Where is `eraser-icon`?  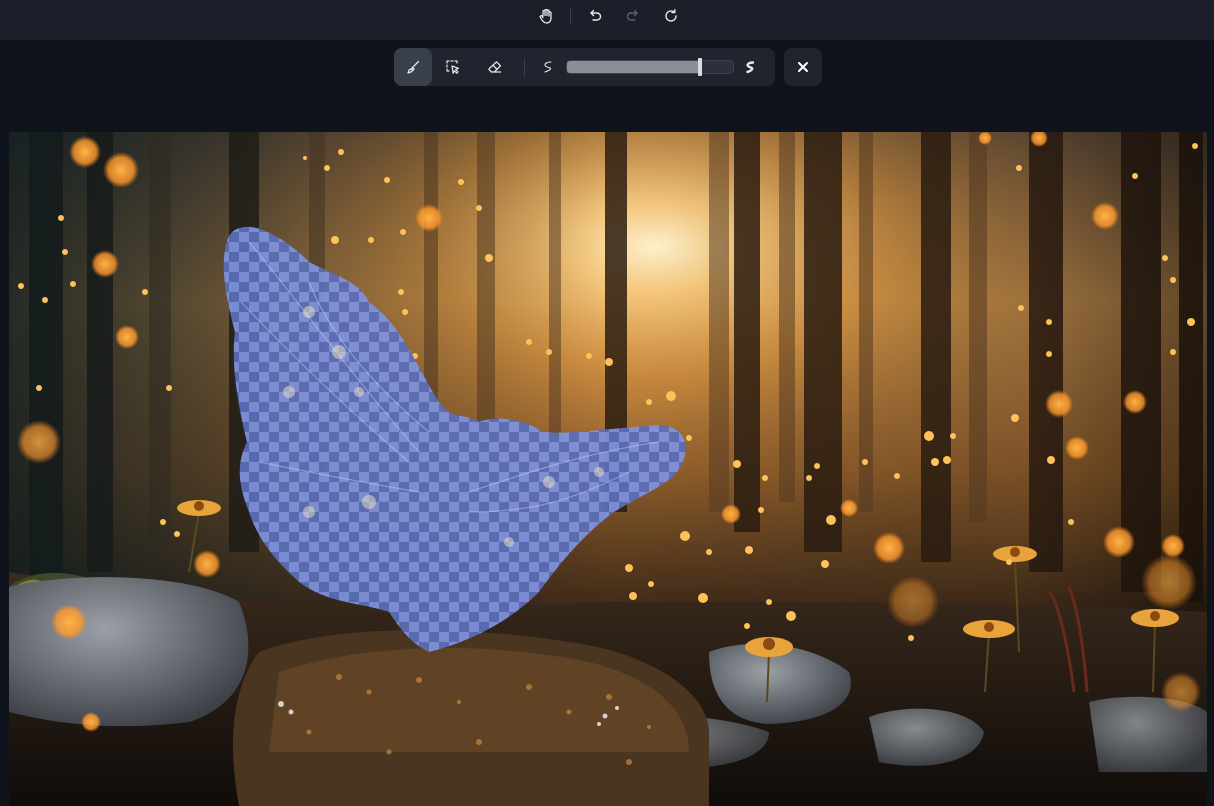
eraser-icon is located at coordinates (495, 67).